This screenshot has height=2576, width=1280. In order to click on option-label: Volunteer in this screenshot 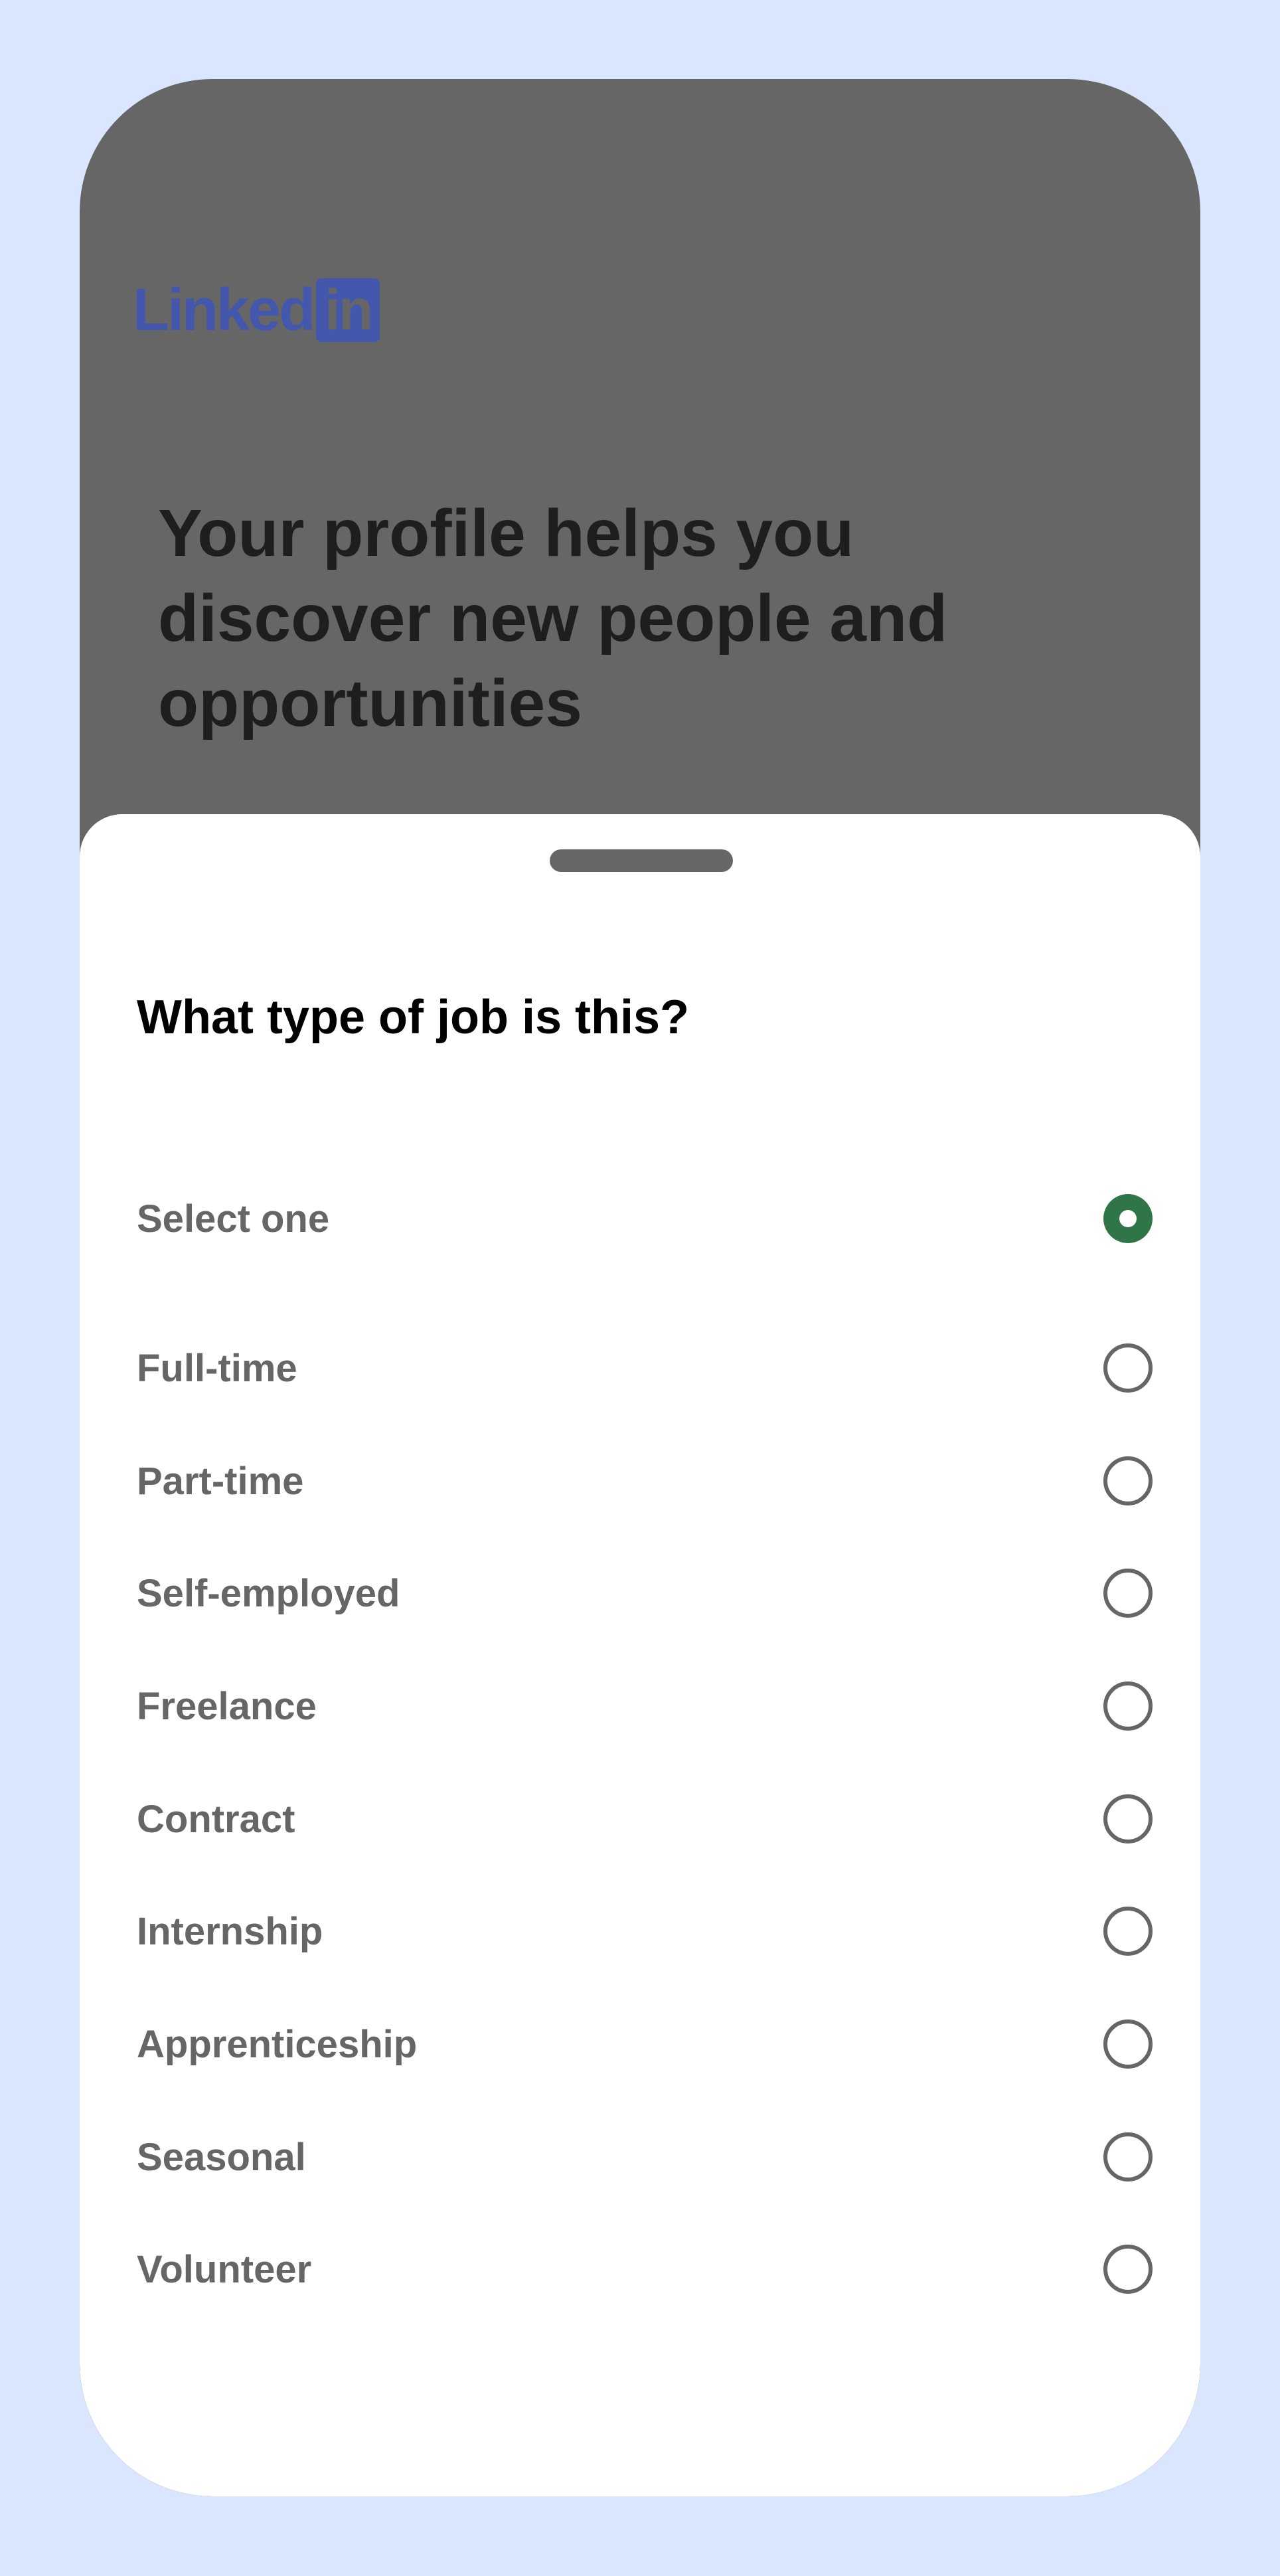, I will do `click(225, 2269)`.